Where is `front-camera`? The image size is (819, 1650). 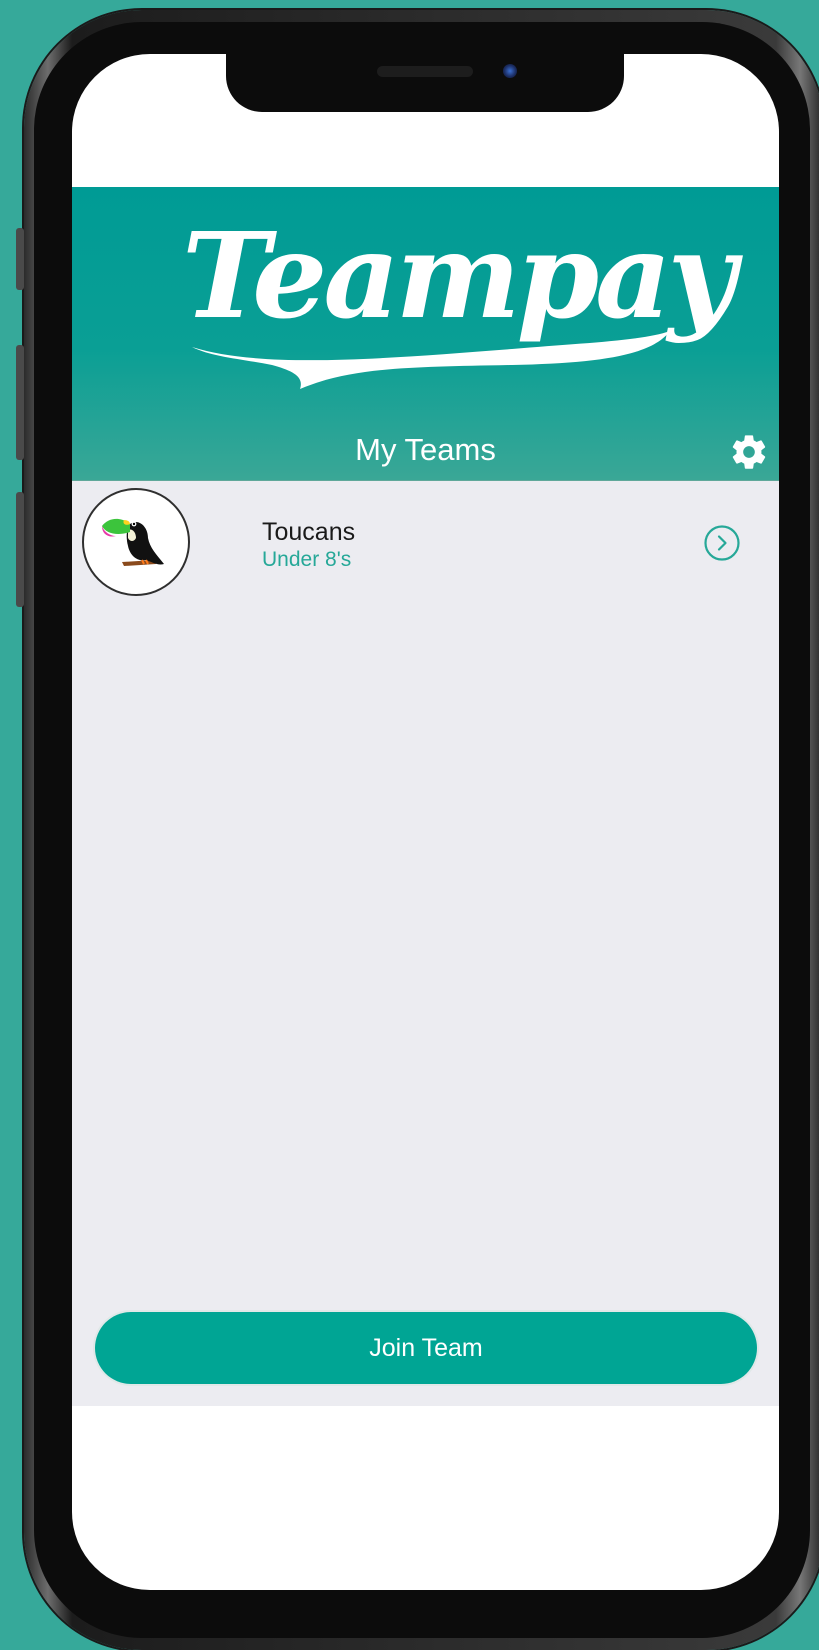 front-camera is located at coordinates (510, 71).